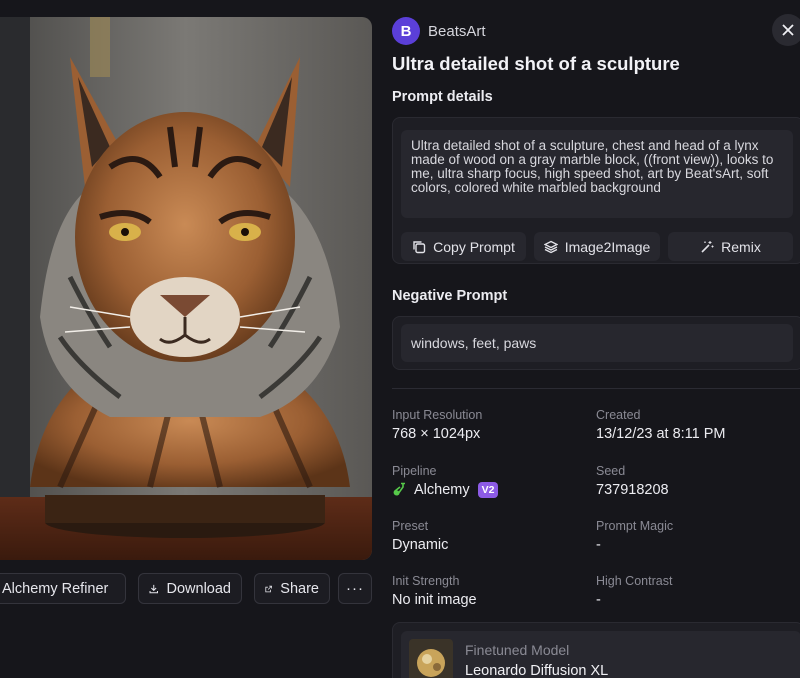  I want to click on share-label: Share, so click(299, 588).